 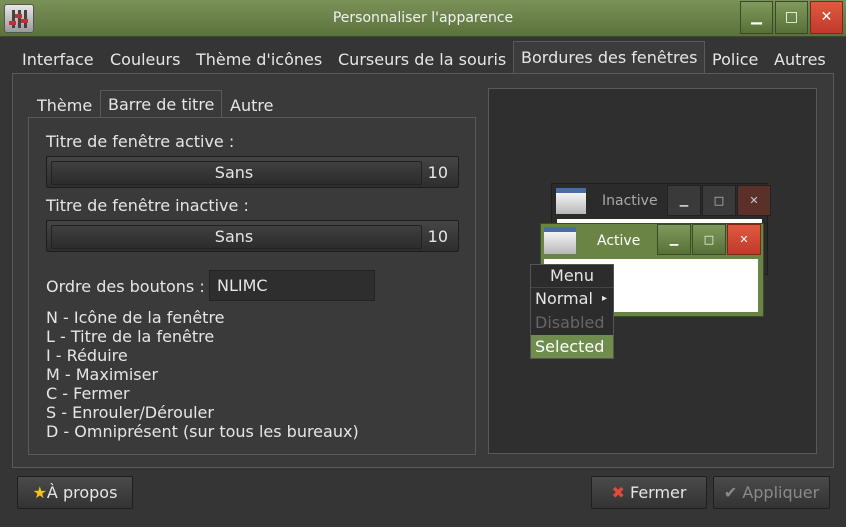 What do you see at coordinates (604, 298) in the screenshot?
I see `chevron-right-icon: ▸` at bounding box center [604, 298].